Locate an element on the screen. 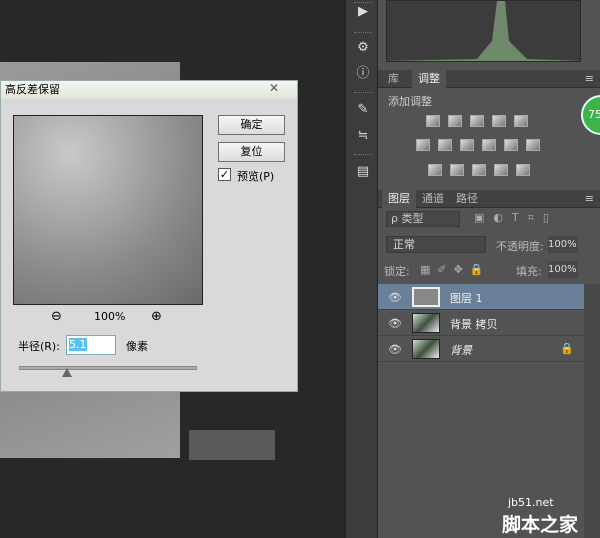  layer-row: 👁 背景 拷贝 is located at coordinates (481, 323).